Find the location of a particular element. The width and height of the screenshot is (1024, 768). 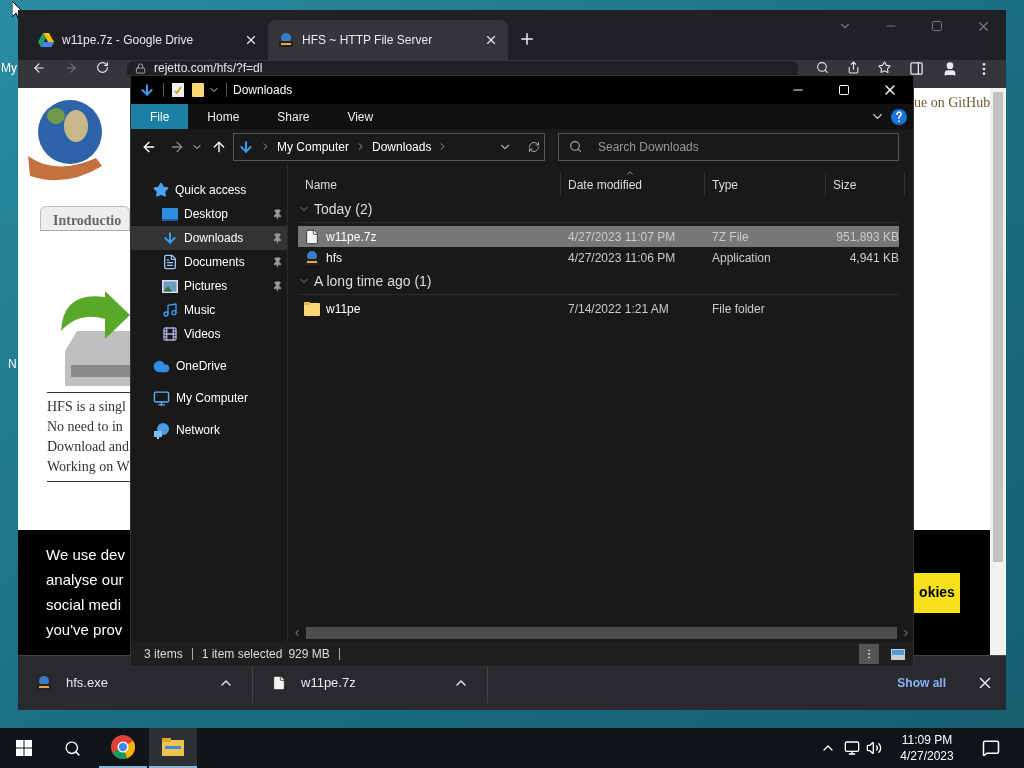

profile-icon is located at coordinates (950, 69).